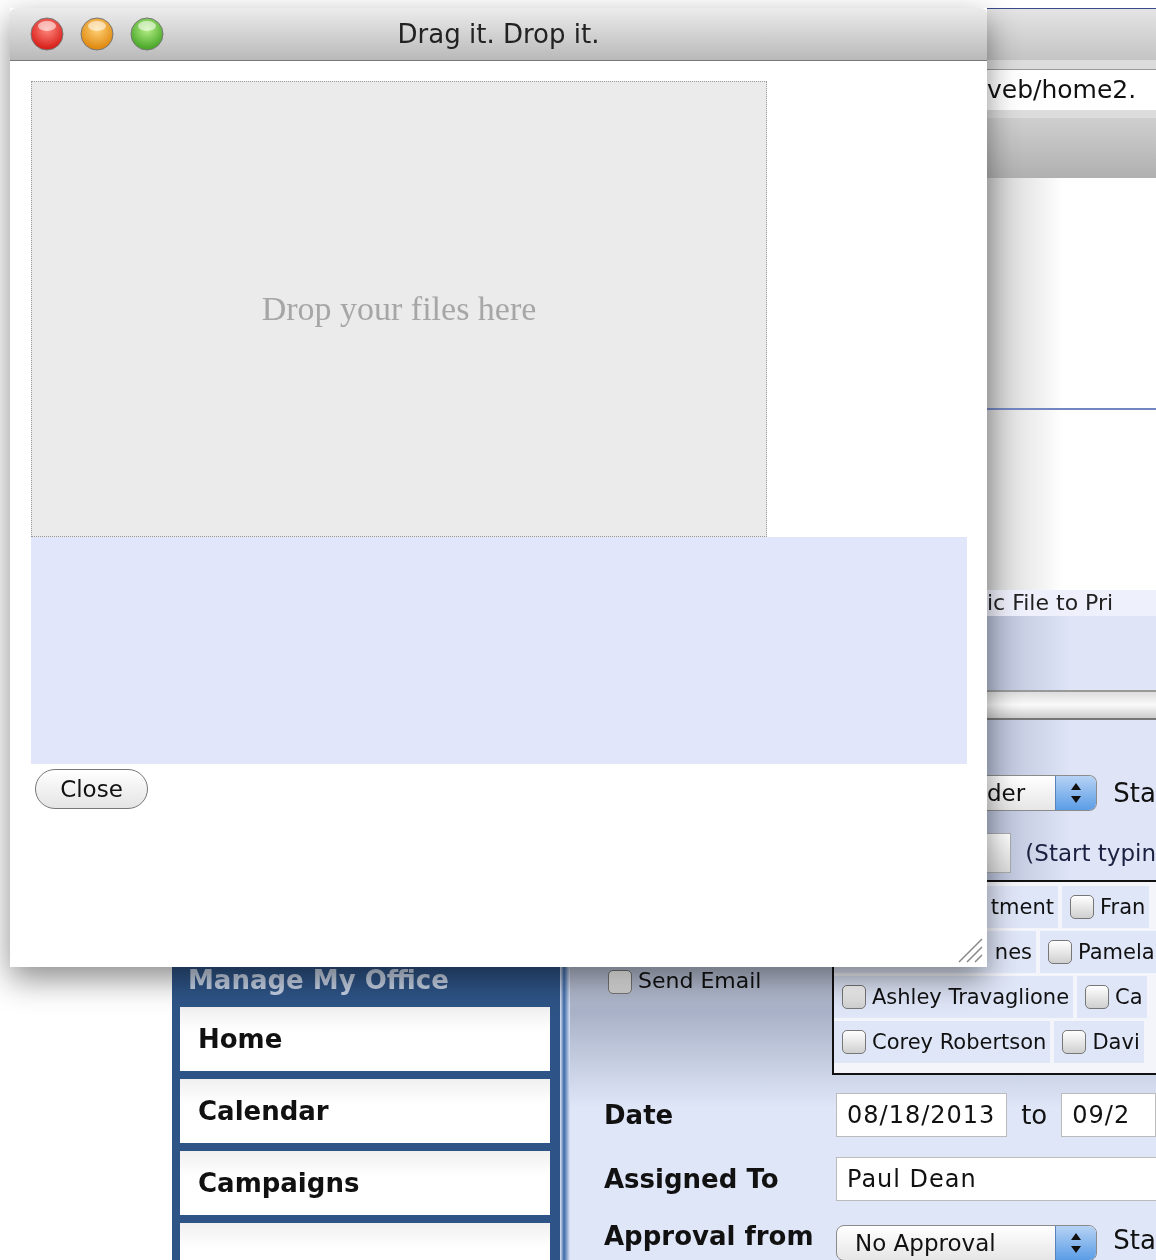 This screenshot has width=1156, height=1260. What do you see at coordinates (1108, 1115) in the screenshot?
I see `date-field: 09/2` at bounding box center [1108, 1115].